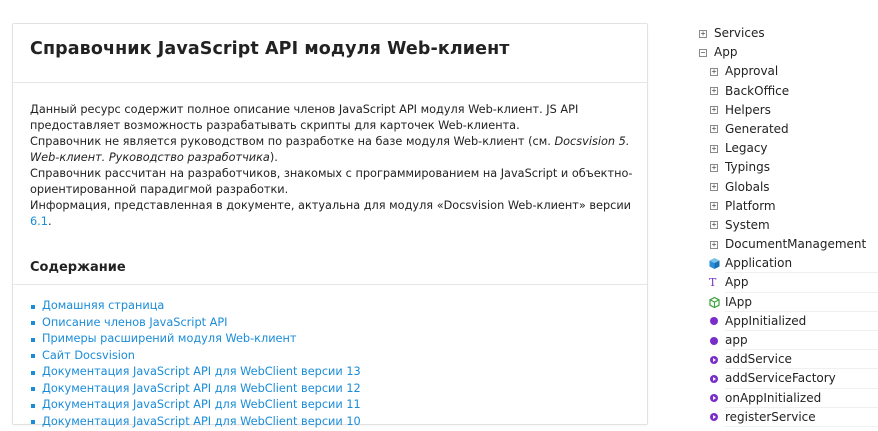  I want to click on tree-node-helpers: + Helpers, so click(788, 110).